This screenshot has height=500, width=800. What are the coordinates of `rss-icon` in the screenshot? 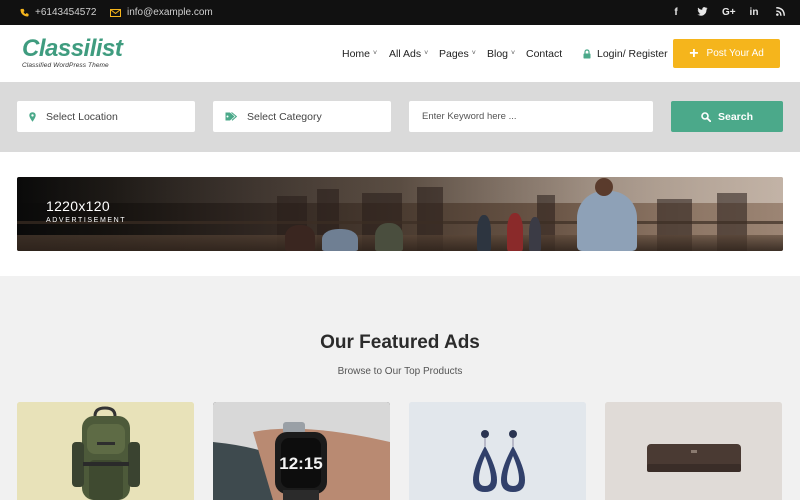 It's located at (780, 12).